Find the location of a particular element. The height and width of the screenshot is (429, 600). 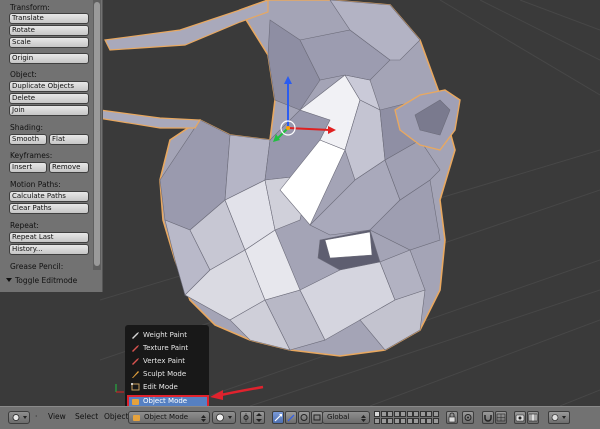

render-button is located at coordinates (520, 417).